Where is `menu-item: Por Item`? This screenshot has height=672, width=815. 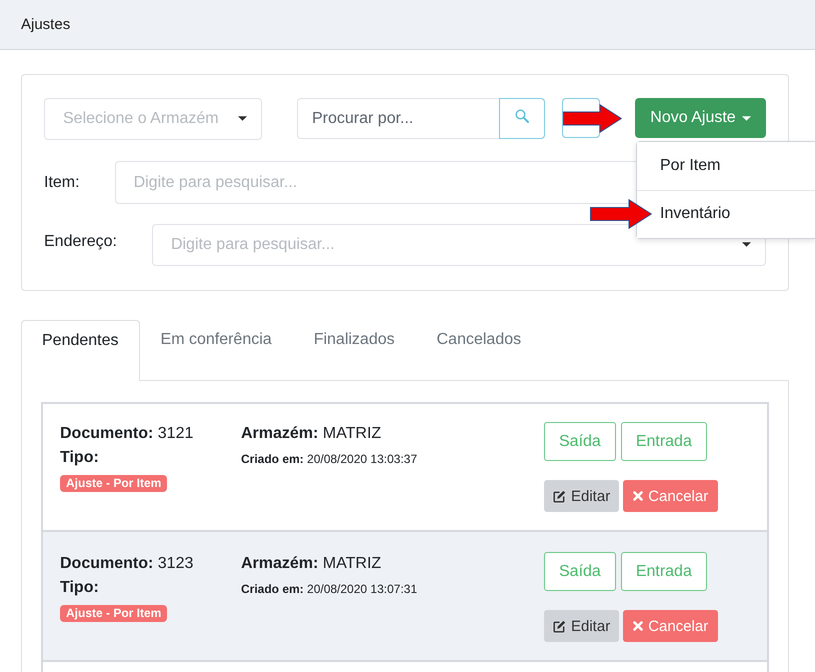
menu-item: Por Item is located at coordinates (726, 166).